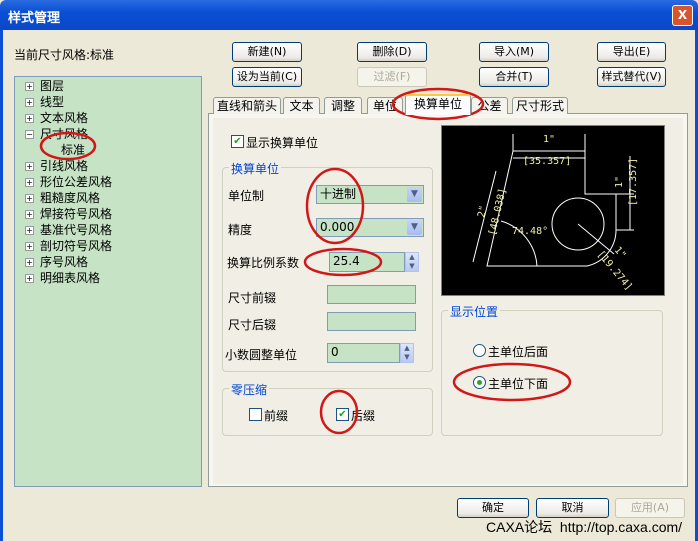 This screenshot has height=541, width=698. I want to click on tab-alt-units: 换算单位, so click(438, 104).